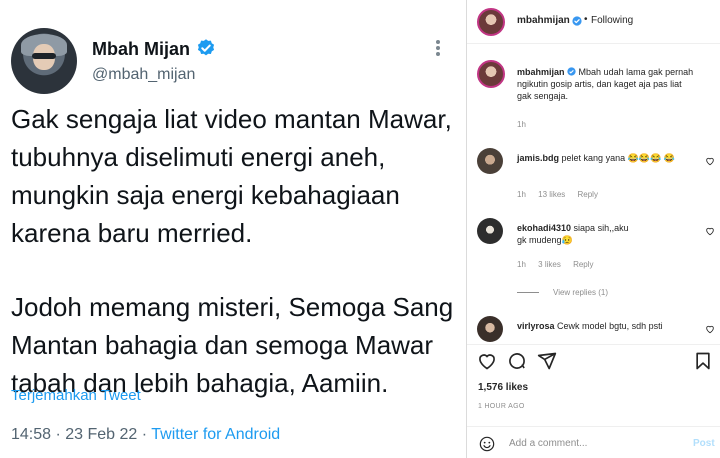  I want to click on emoji-icon, so click(487, 444).